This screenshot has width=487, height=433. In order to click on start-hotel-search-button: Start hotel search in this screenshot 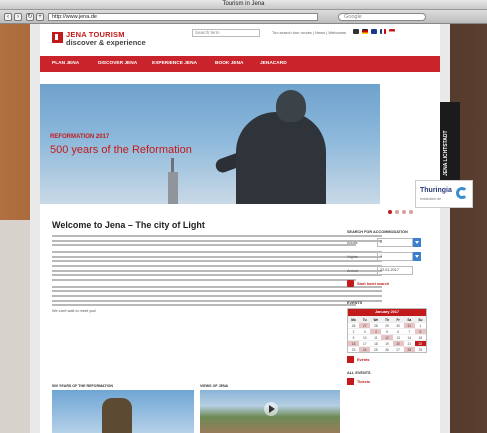, I will do `click(392, 283)`.